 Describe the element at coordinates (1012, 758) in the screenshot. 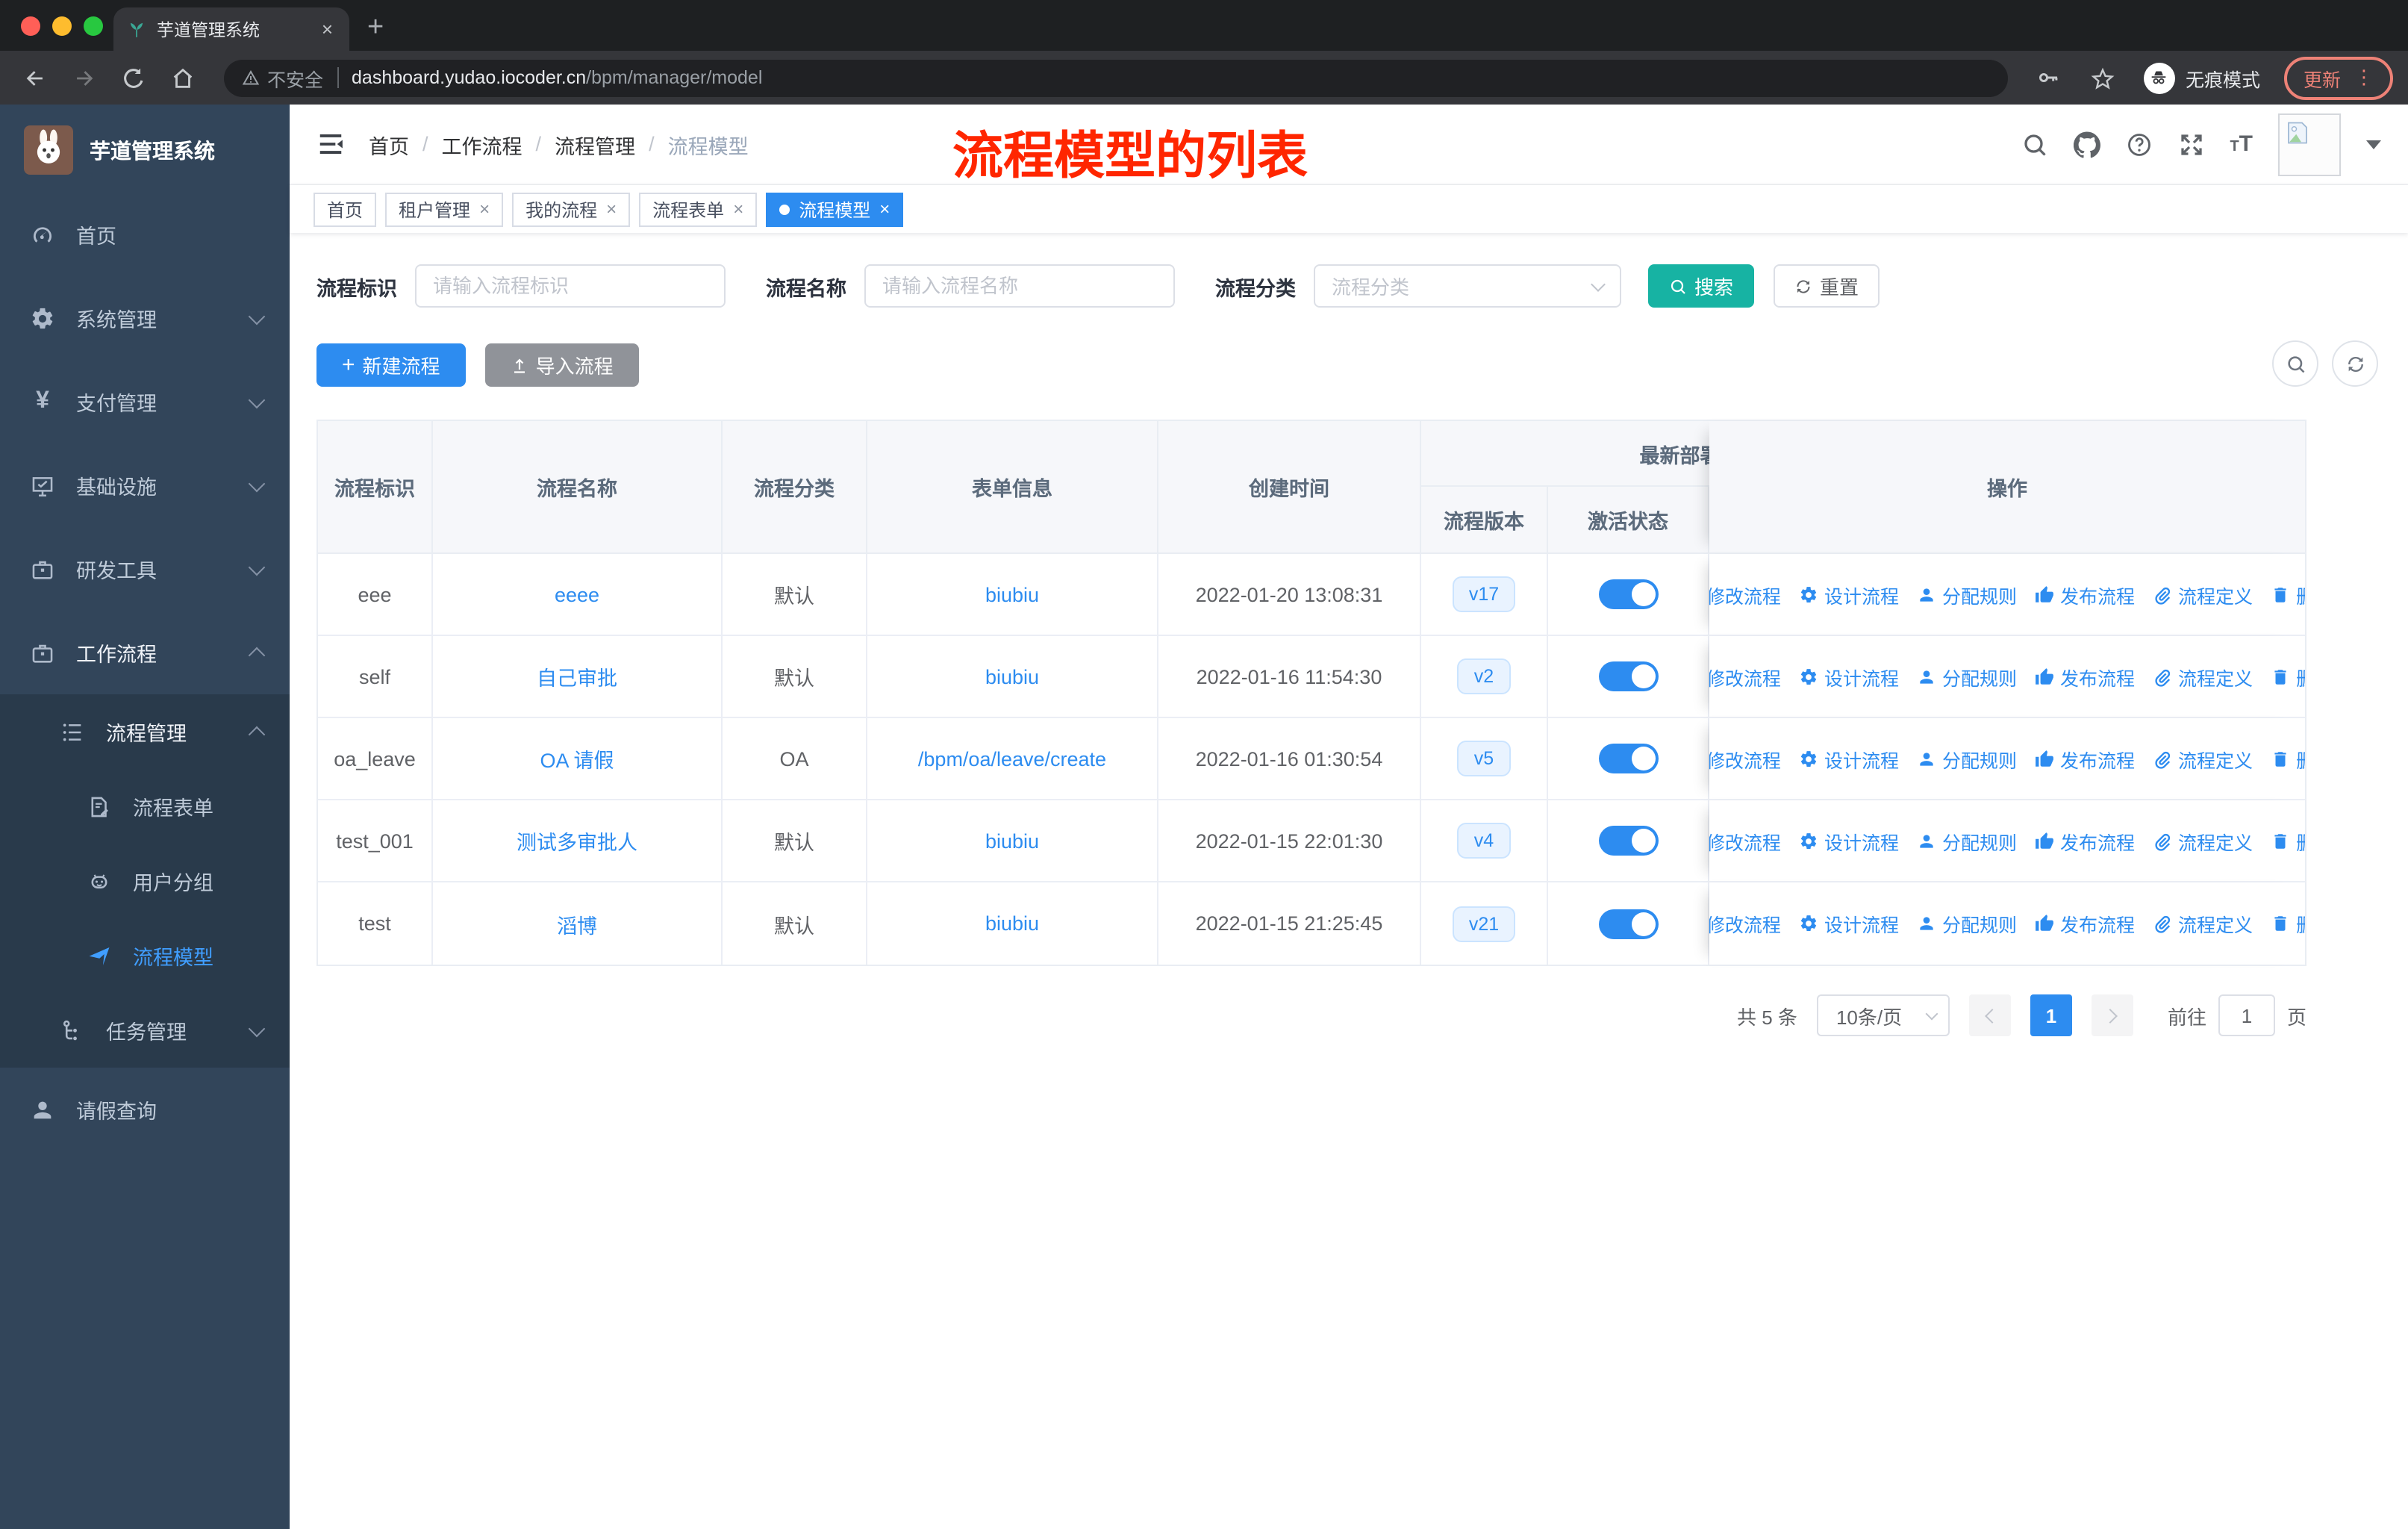

I see `form-info-link: /bpm/oa/leave/create` at that location.